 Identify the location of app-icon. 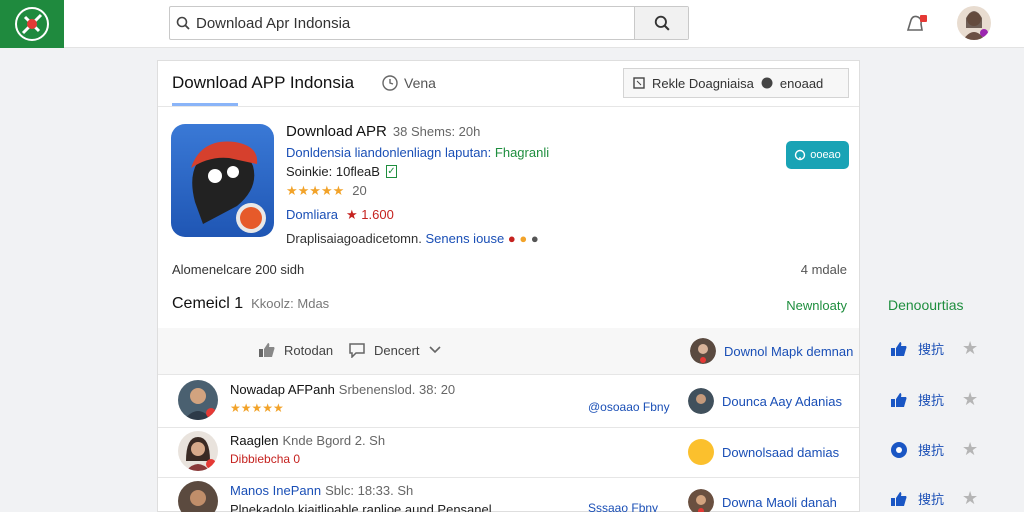
(222, 180).